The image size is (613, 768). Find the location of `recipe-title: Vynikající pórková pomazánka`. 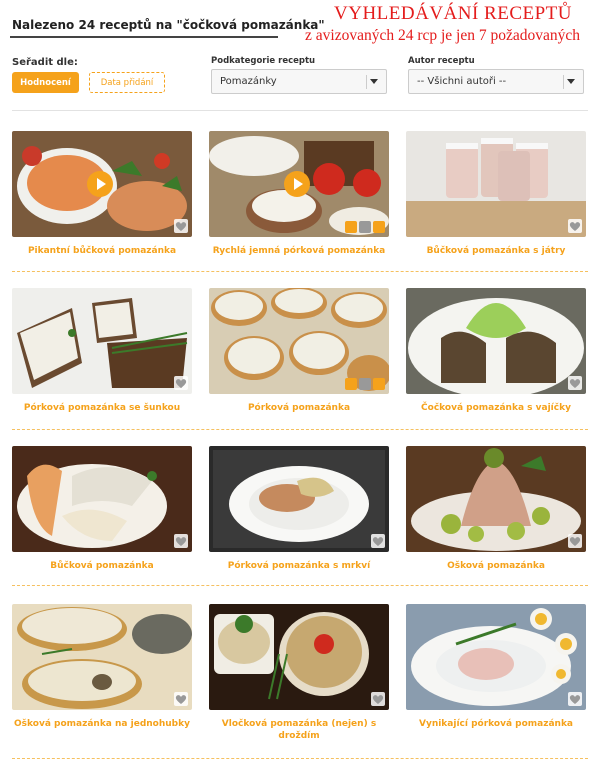

recipe-title: Vynikající pórková pomazánka is located at coordinates (496, 724).